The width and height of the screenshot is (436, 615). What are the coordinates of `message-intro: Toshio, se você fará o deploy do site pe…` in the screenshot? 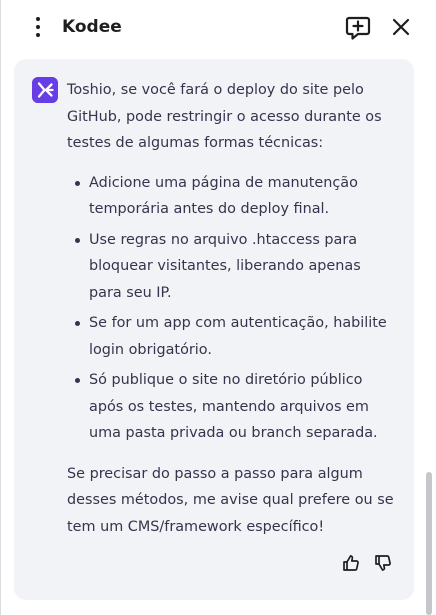 It's located at (224, 116).